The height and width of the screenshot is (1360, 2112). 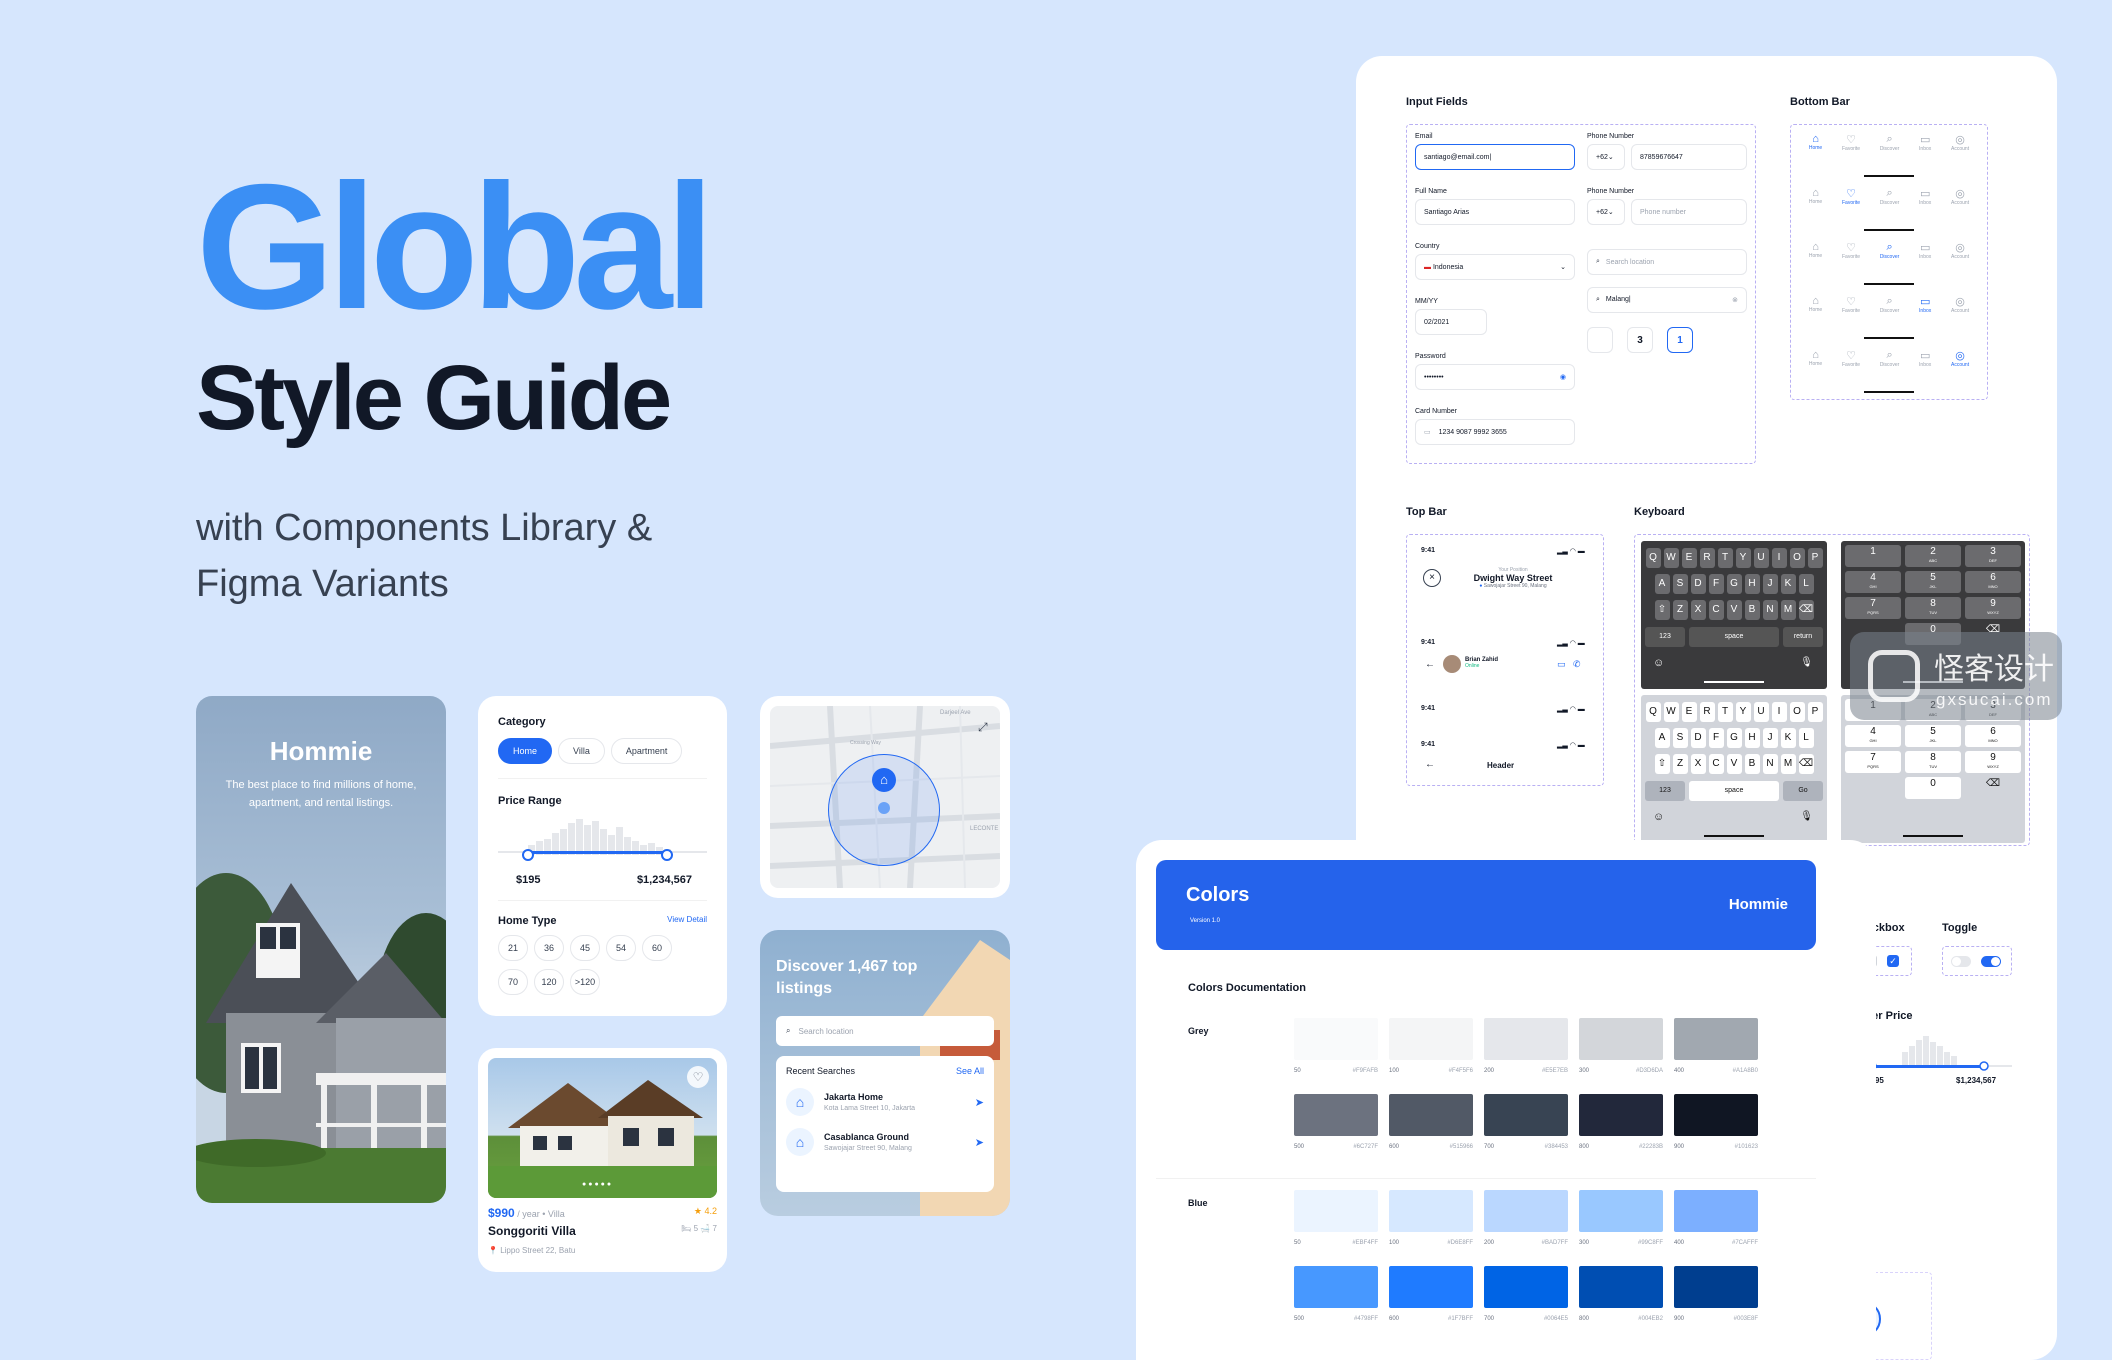 What do you see at coordinates (1561, 664) in the screenshot?
I see `video-call-icon: ▭` at bounding box center [1561, 664].